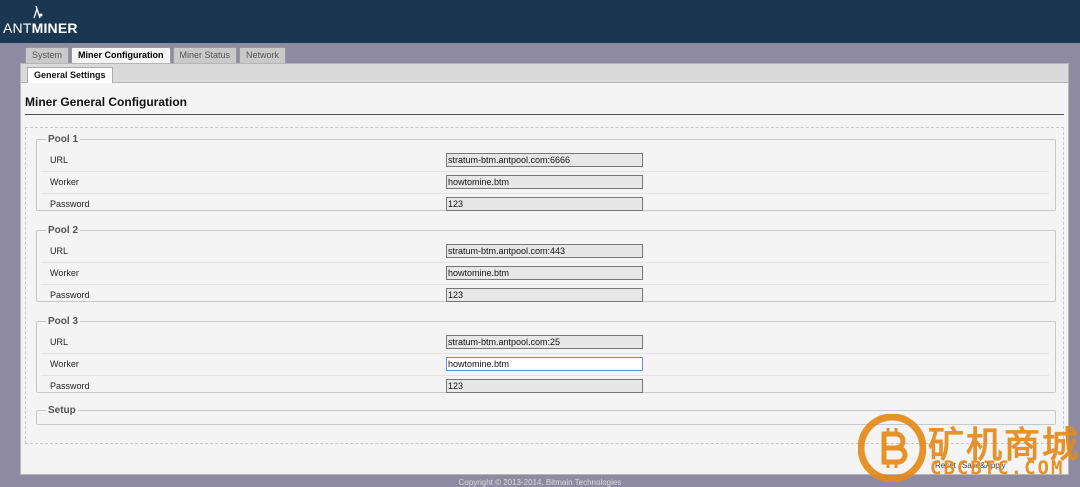 The image size is (1080, 487). I want to click on pool-3-fieldset: Pool 3 URL Worker Password, so click(546, 354).